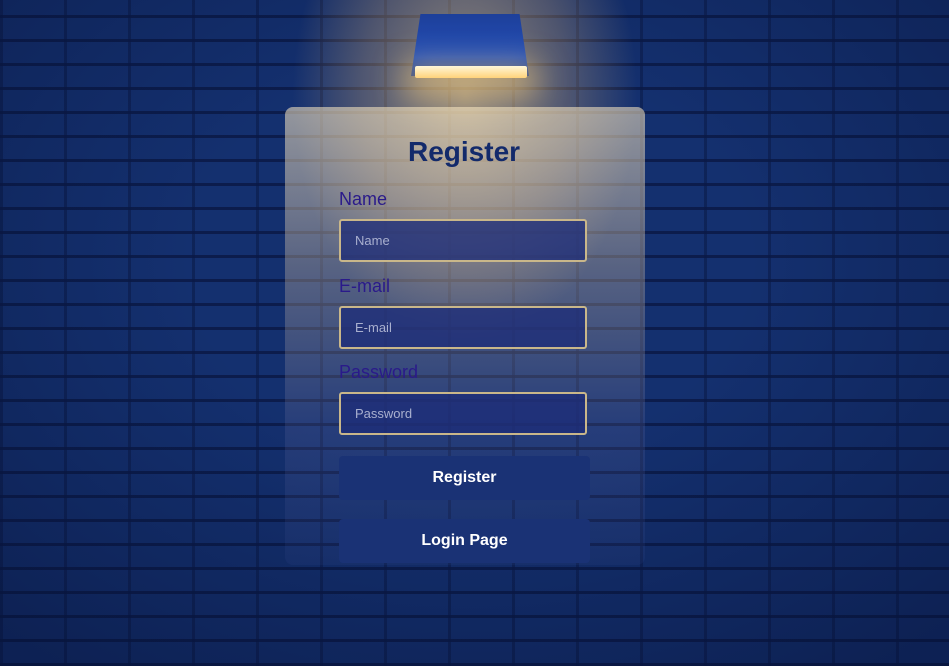  I want to click on name-label: Name, so click(363, 199).